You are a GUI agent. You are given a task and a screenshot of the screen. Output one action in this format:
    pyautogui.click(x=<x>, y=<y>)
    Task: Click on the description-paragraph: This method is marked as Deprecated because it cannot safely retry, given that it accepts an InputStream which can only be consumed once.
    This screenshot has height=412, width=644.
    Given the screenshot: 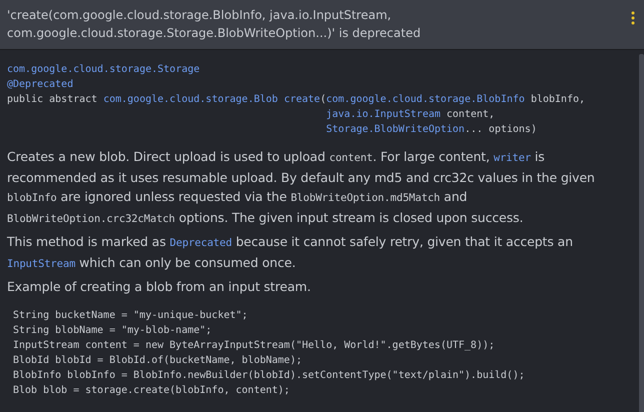 What is the action you would take?
    pyautogui.click(x=290, y=252)
    